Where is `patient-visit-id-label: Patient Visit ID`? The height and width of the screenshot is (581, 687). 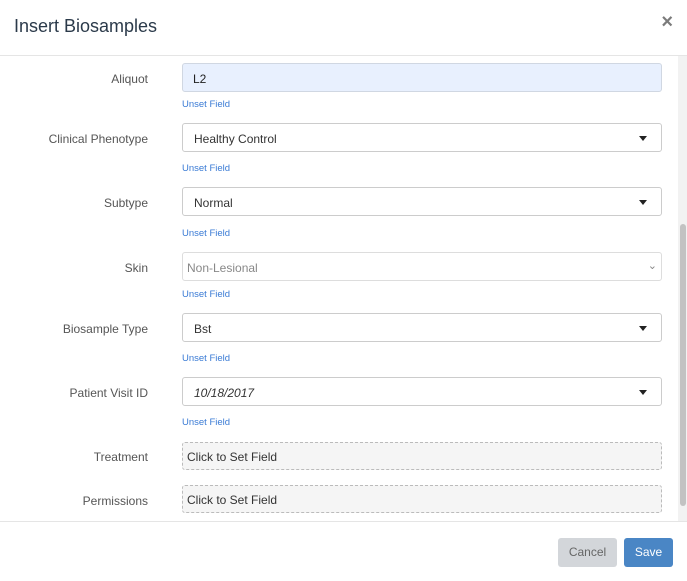 patient-visit-id-label: Patient Visit ID is located at coordinates (108, 393).